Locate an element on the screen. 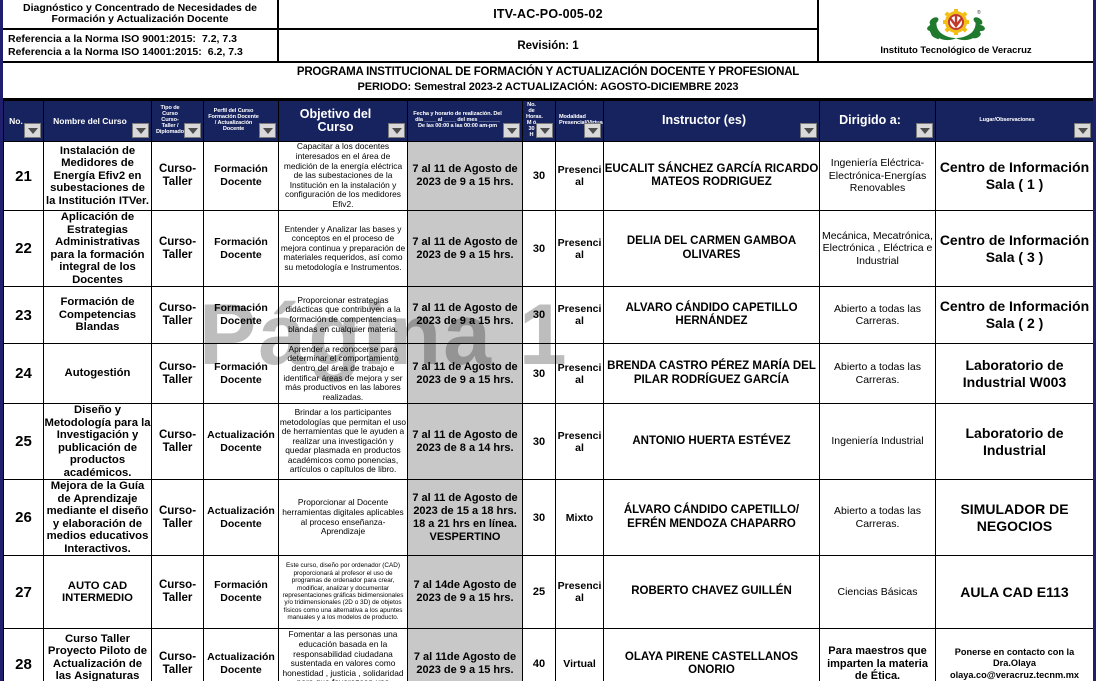 The height and width of the screenshot is (681, 1096). filter-dropdown-dirigido is located at coordinates (924, 130).